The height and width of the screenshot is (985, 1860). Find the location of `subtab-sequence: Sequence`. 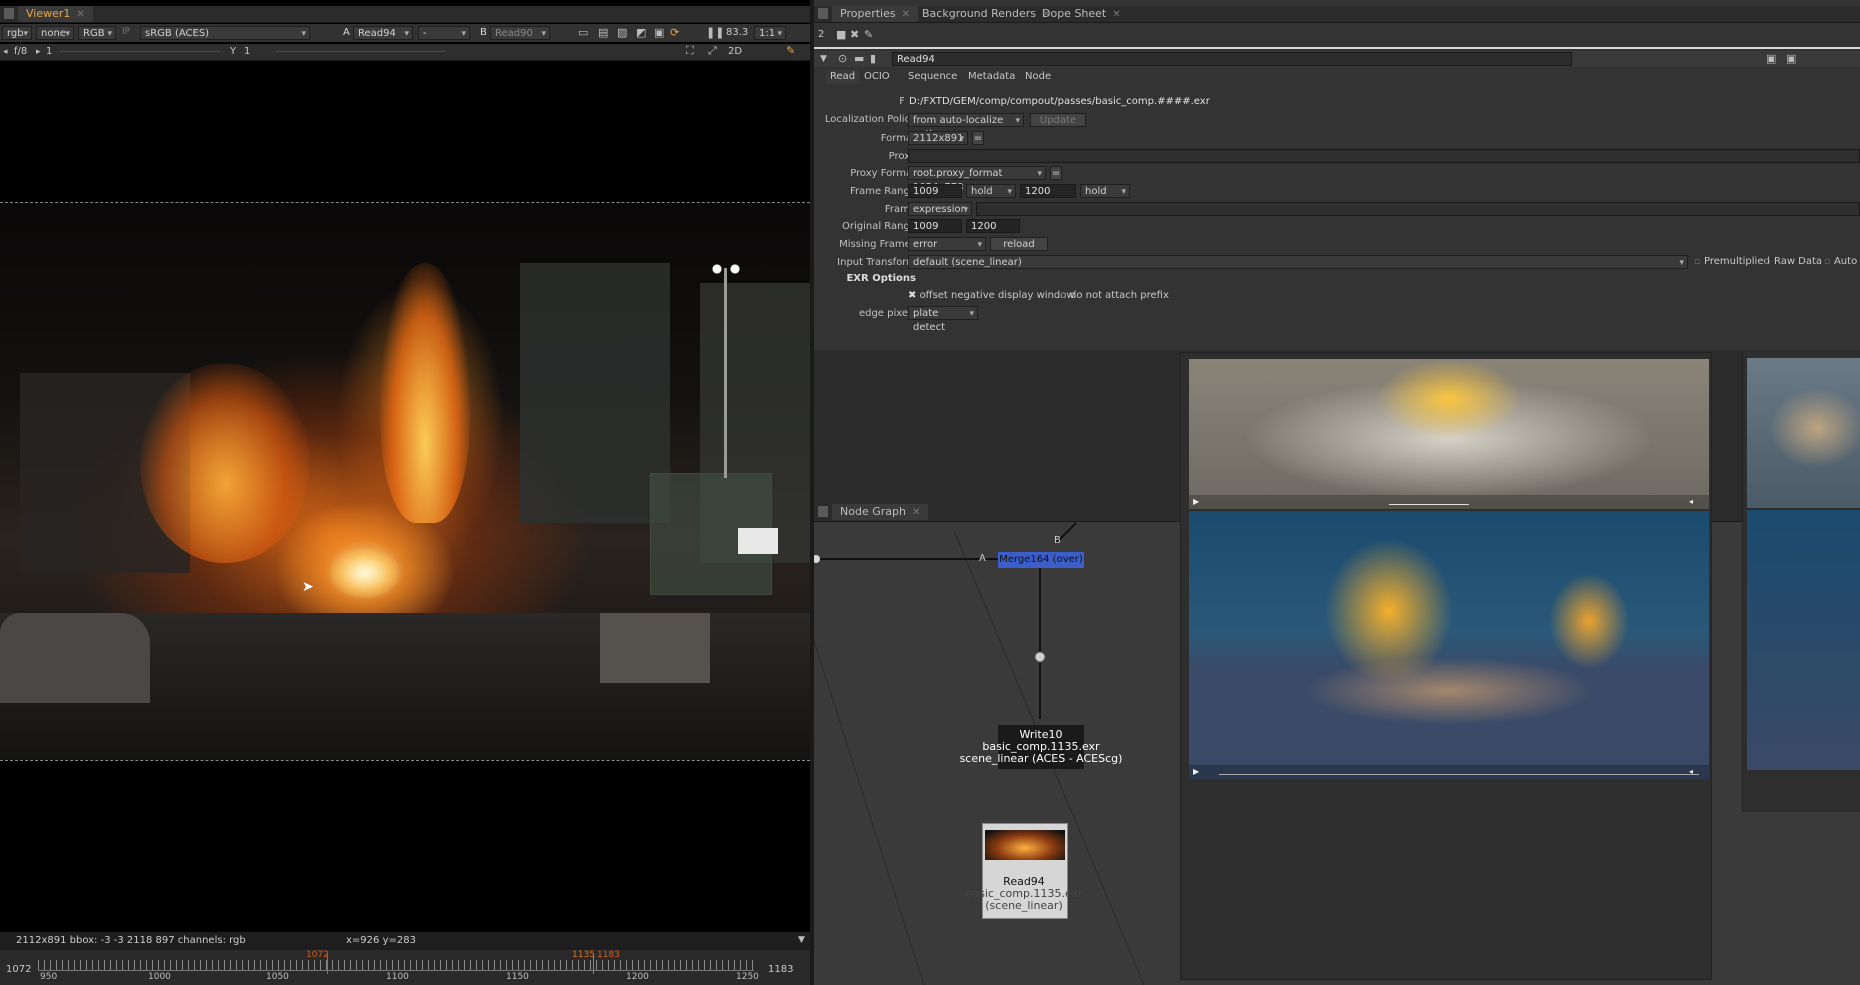

subtab-sequence: Sequence is located at coordinates (932, 77).